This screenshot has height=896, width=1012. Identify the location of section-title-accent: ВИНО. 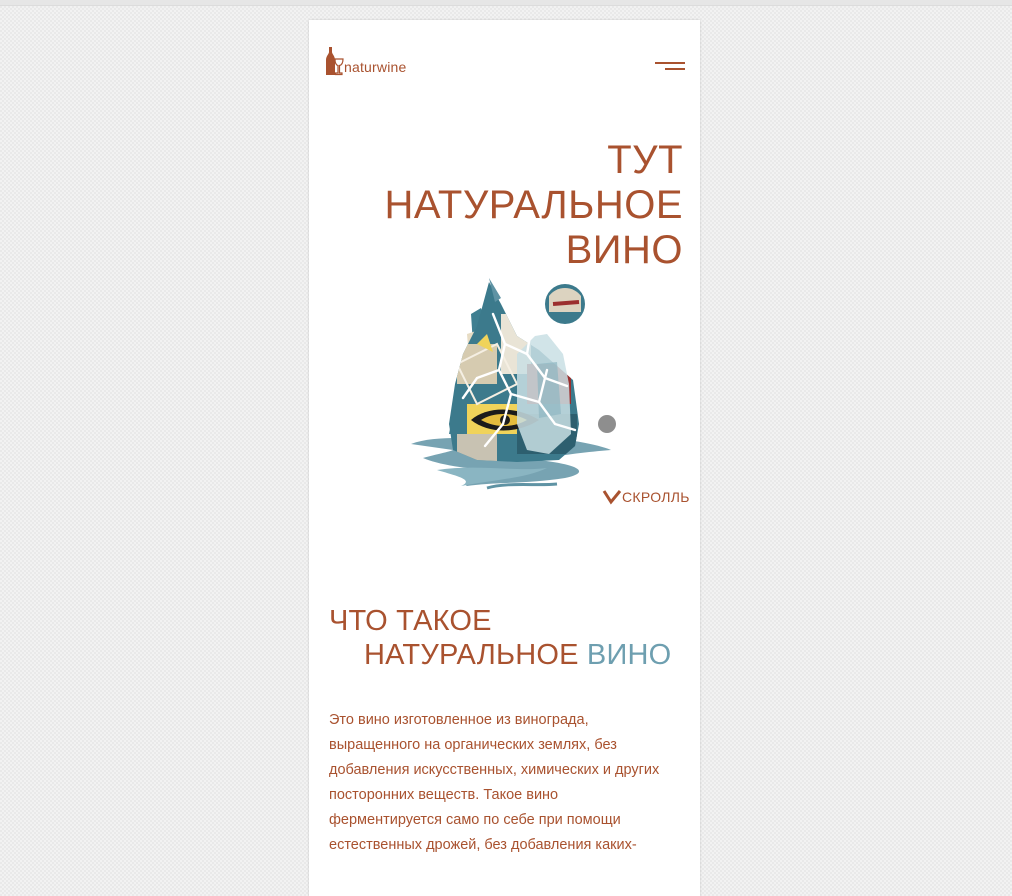
(629, 655).